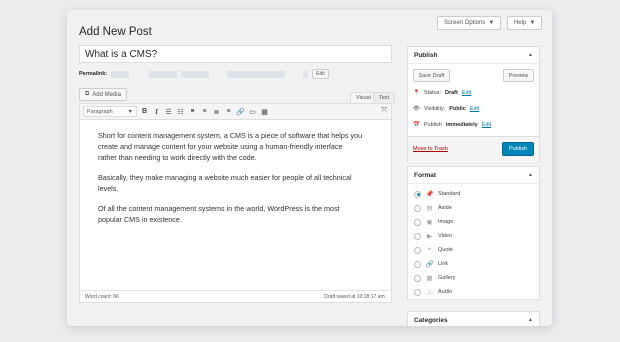  Describe the element at coordinates (473, 175) in the screenshot. I see `format-box-header: Format ▲` at that location.